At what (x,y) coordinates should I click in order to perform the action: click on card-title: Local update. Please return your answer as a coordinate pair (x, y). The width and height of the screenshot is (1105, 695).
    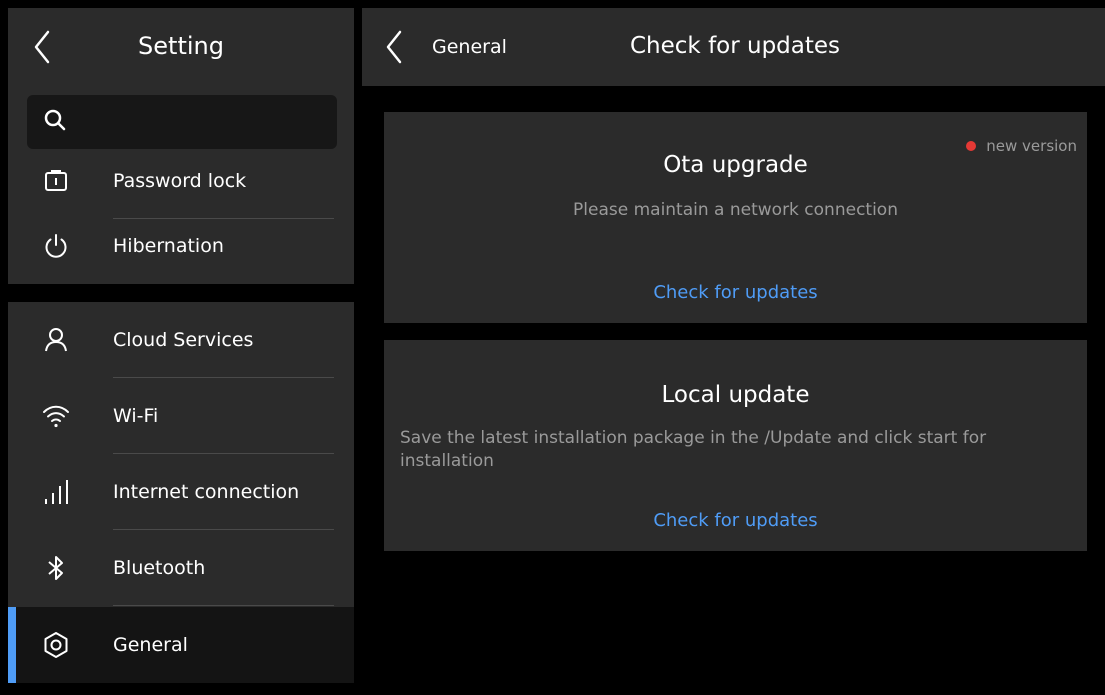
    Looking at the image, I should click on (735, 395).